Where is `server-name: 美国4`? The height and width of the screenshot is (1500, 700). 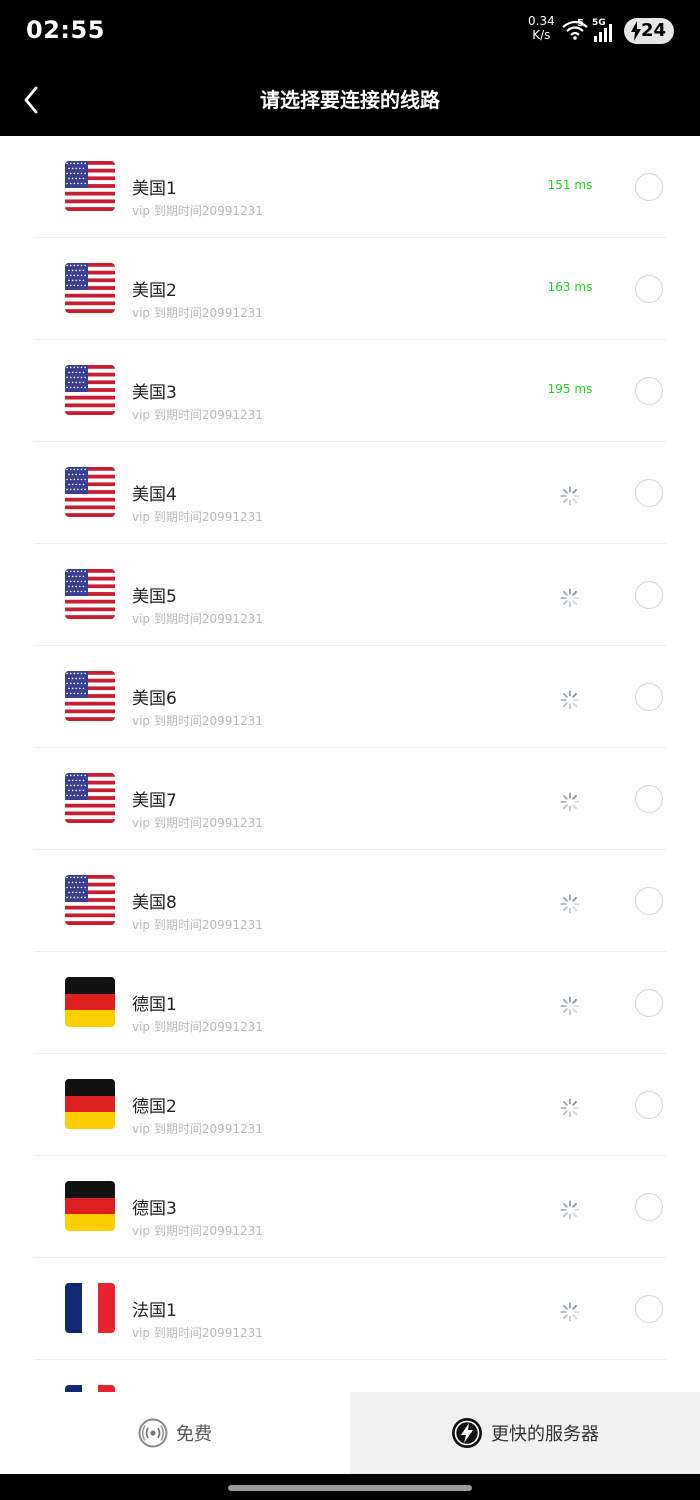 server-name: 美国4 is located at coordinates (154, 495).